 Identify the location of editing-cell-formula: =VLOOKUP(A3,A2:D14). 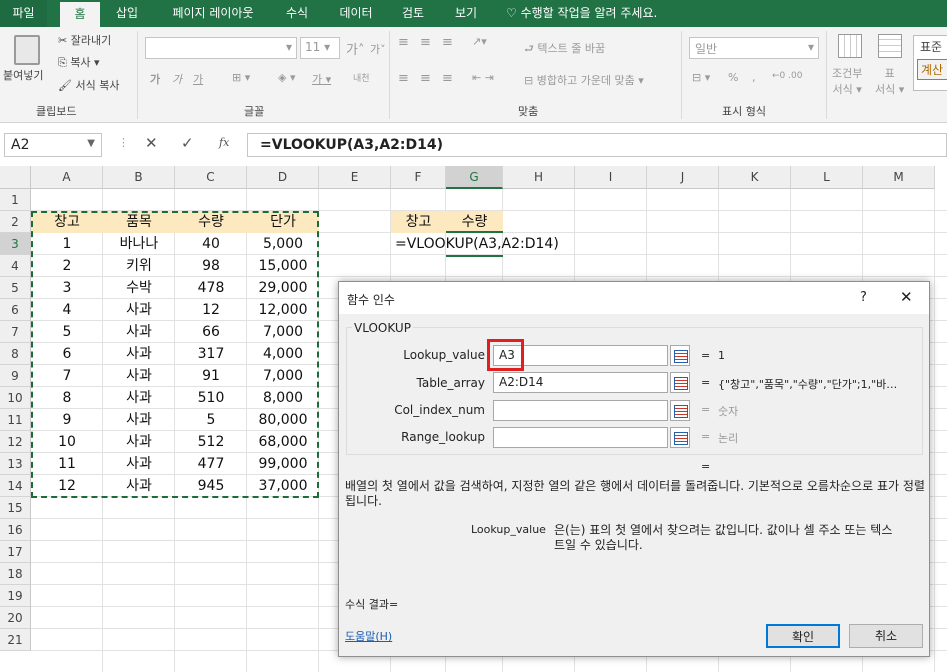
(495, 244).